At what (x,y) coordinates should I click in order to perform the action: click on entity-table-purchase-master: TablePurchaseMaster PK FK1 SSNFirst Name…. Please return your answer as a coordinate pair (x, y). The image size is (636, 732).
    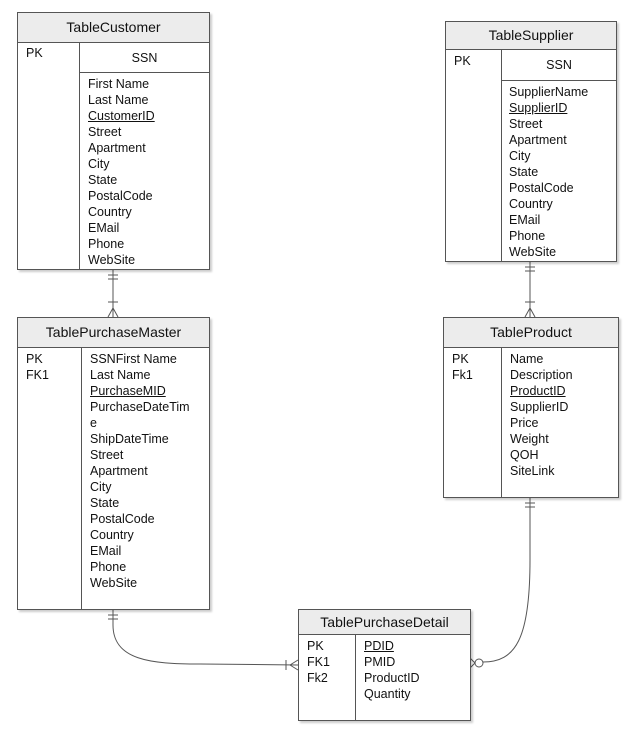
    Looking at the image, I should click on (113, 463).